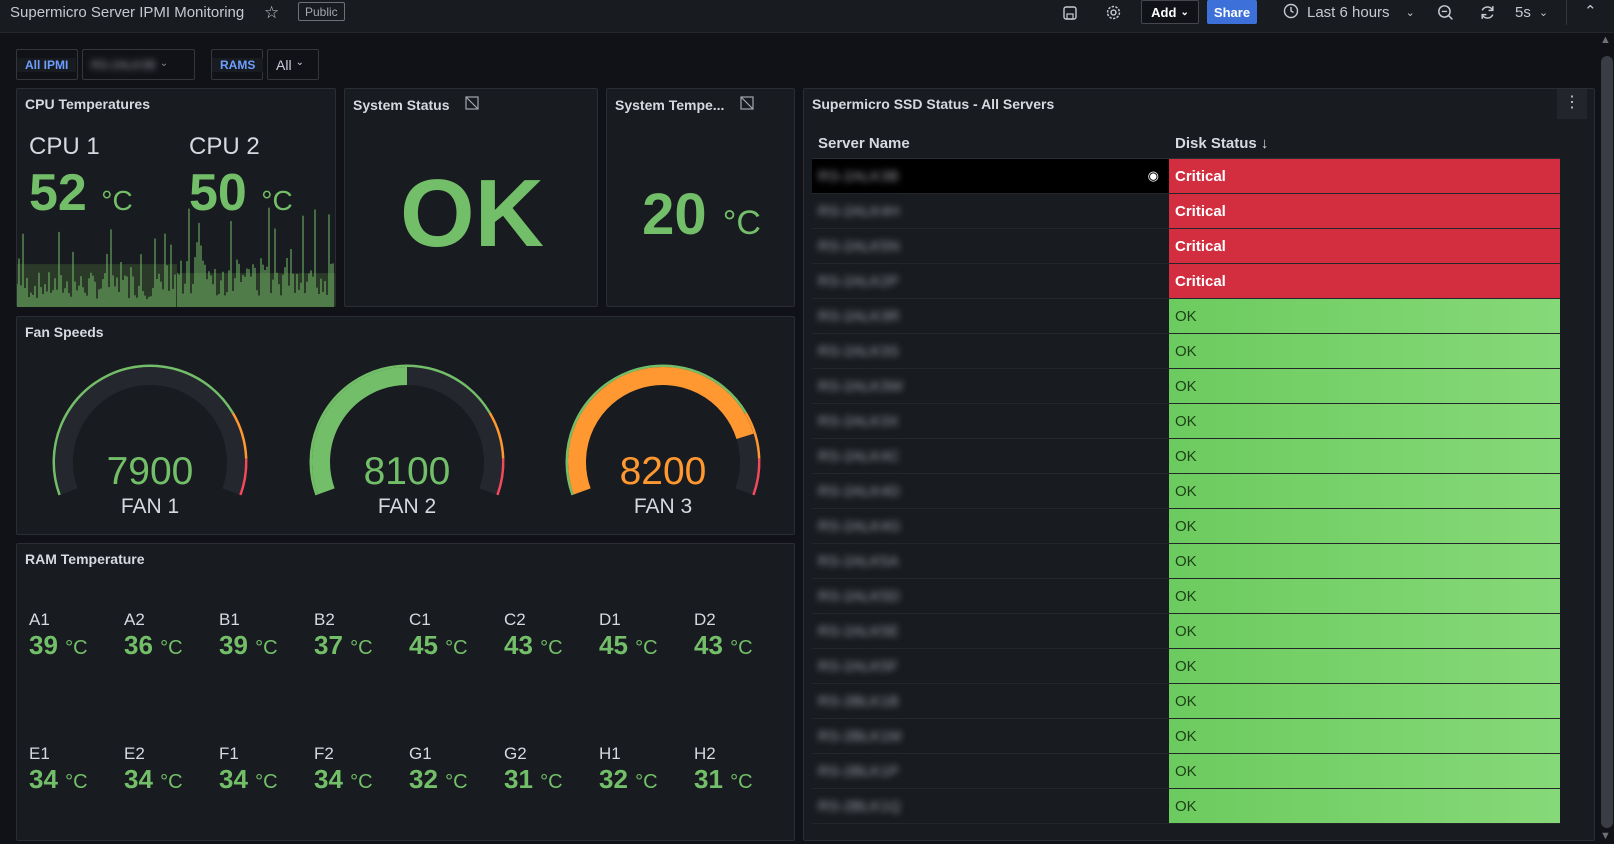 The width and height of the screenshot is (1614, 844). What do you see at coordinates (1113, 12) in the screenshot?
I see `gear-icon` at bounding box center [1113, 12].